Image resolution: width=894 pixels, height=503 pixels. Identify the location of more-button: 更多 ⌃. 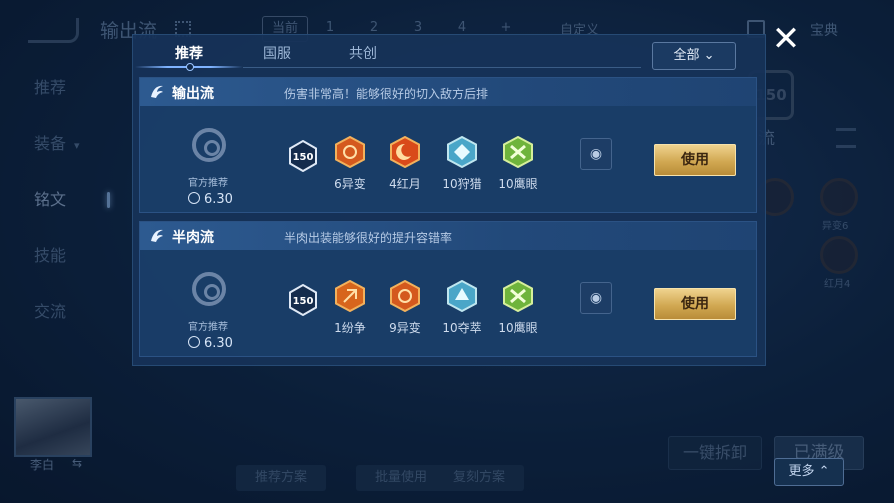
(809, 472).